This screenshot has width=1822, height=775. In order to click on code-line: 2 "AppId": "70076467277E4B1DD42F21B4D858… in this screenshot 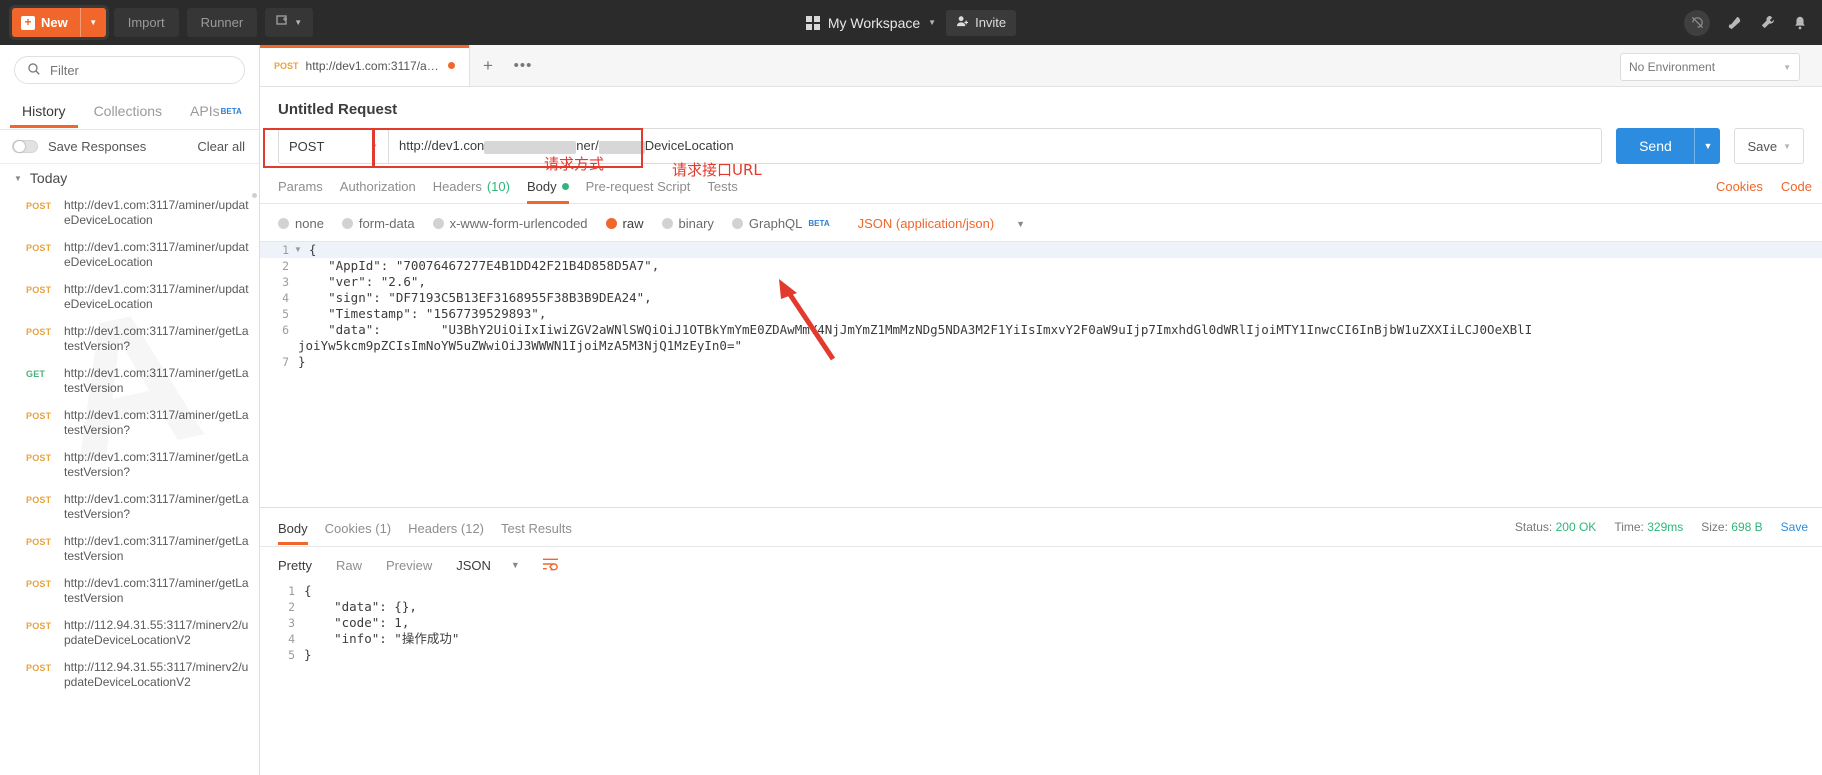, I will do `click(1041, 266)`.